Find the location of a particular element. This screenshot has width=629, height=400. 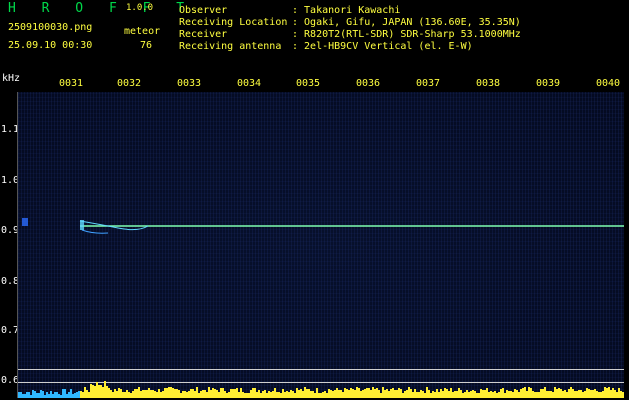

receiver-value: : R820T2(RTL-SDR) SDR-Sharp 53.1000MHz is located at coordinates (406, 34).